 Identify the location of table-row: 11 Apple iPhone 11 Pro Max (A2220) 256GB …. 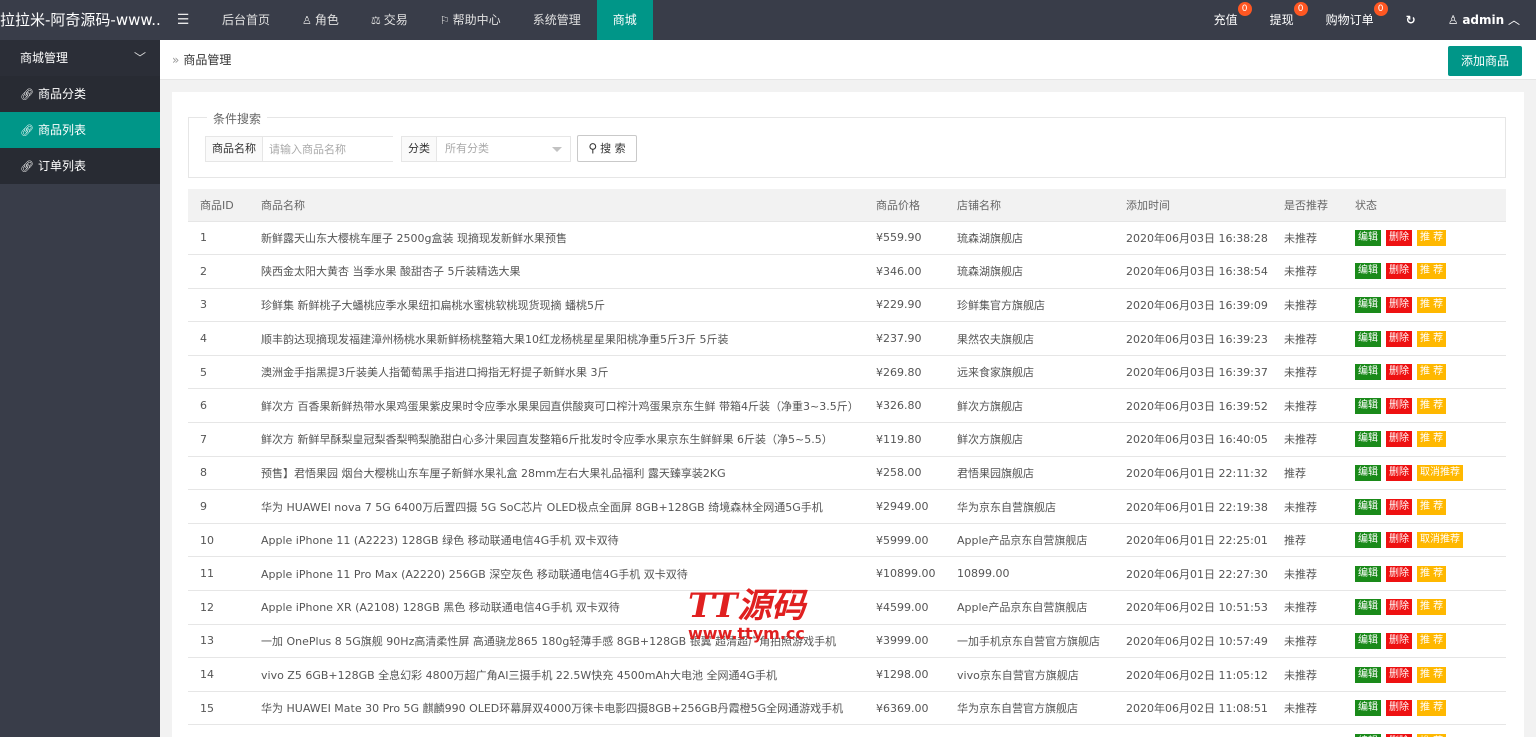
(847, 574).